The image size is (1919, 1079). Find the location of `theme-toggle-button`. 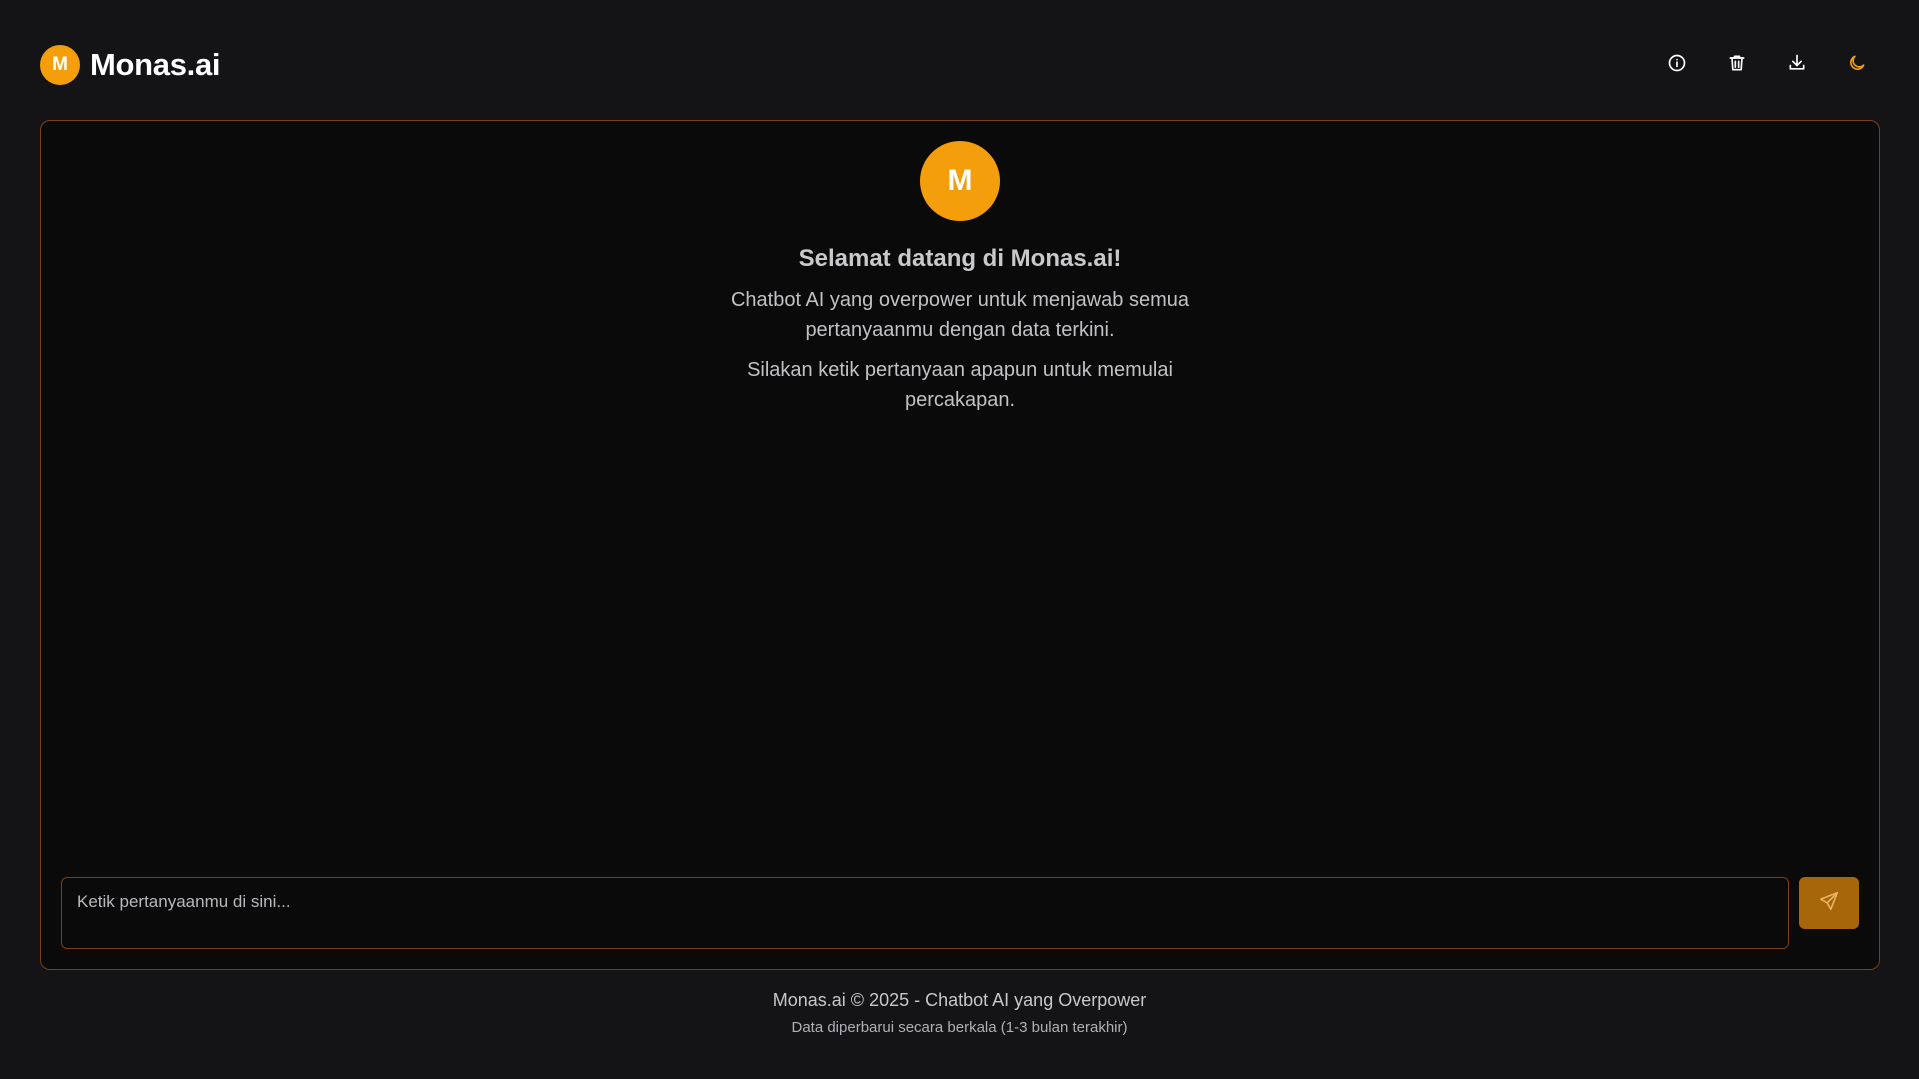

theme-toggle-button is located at coordinates (1857, 65).